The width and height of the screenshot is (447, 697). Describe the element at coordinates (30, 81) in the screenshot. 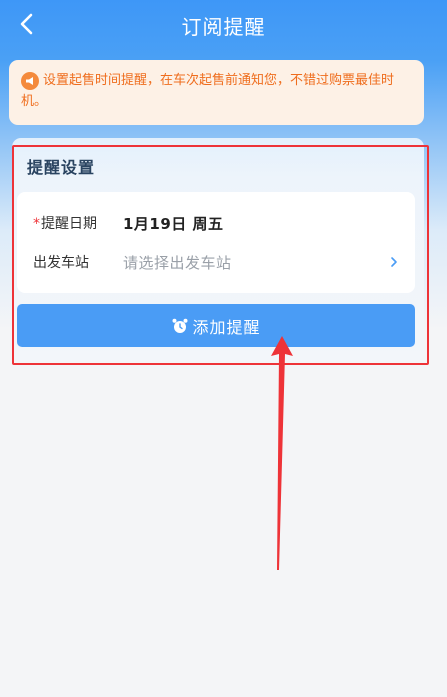

I see `megaphone-icon` at that location.